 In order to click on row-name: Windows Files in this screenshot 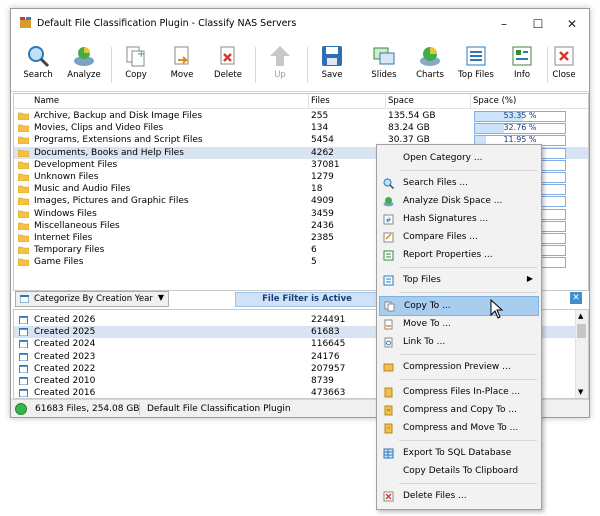, I will do `click(65, 213)`.